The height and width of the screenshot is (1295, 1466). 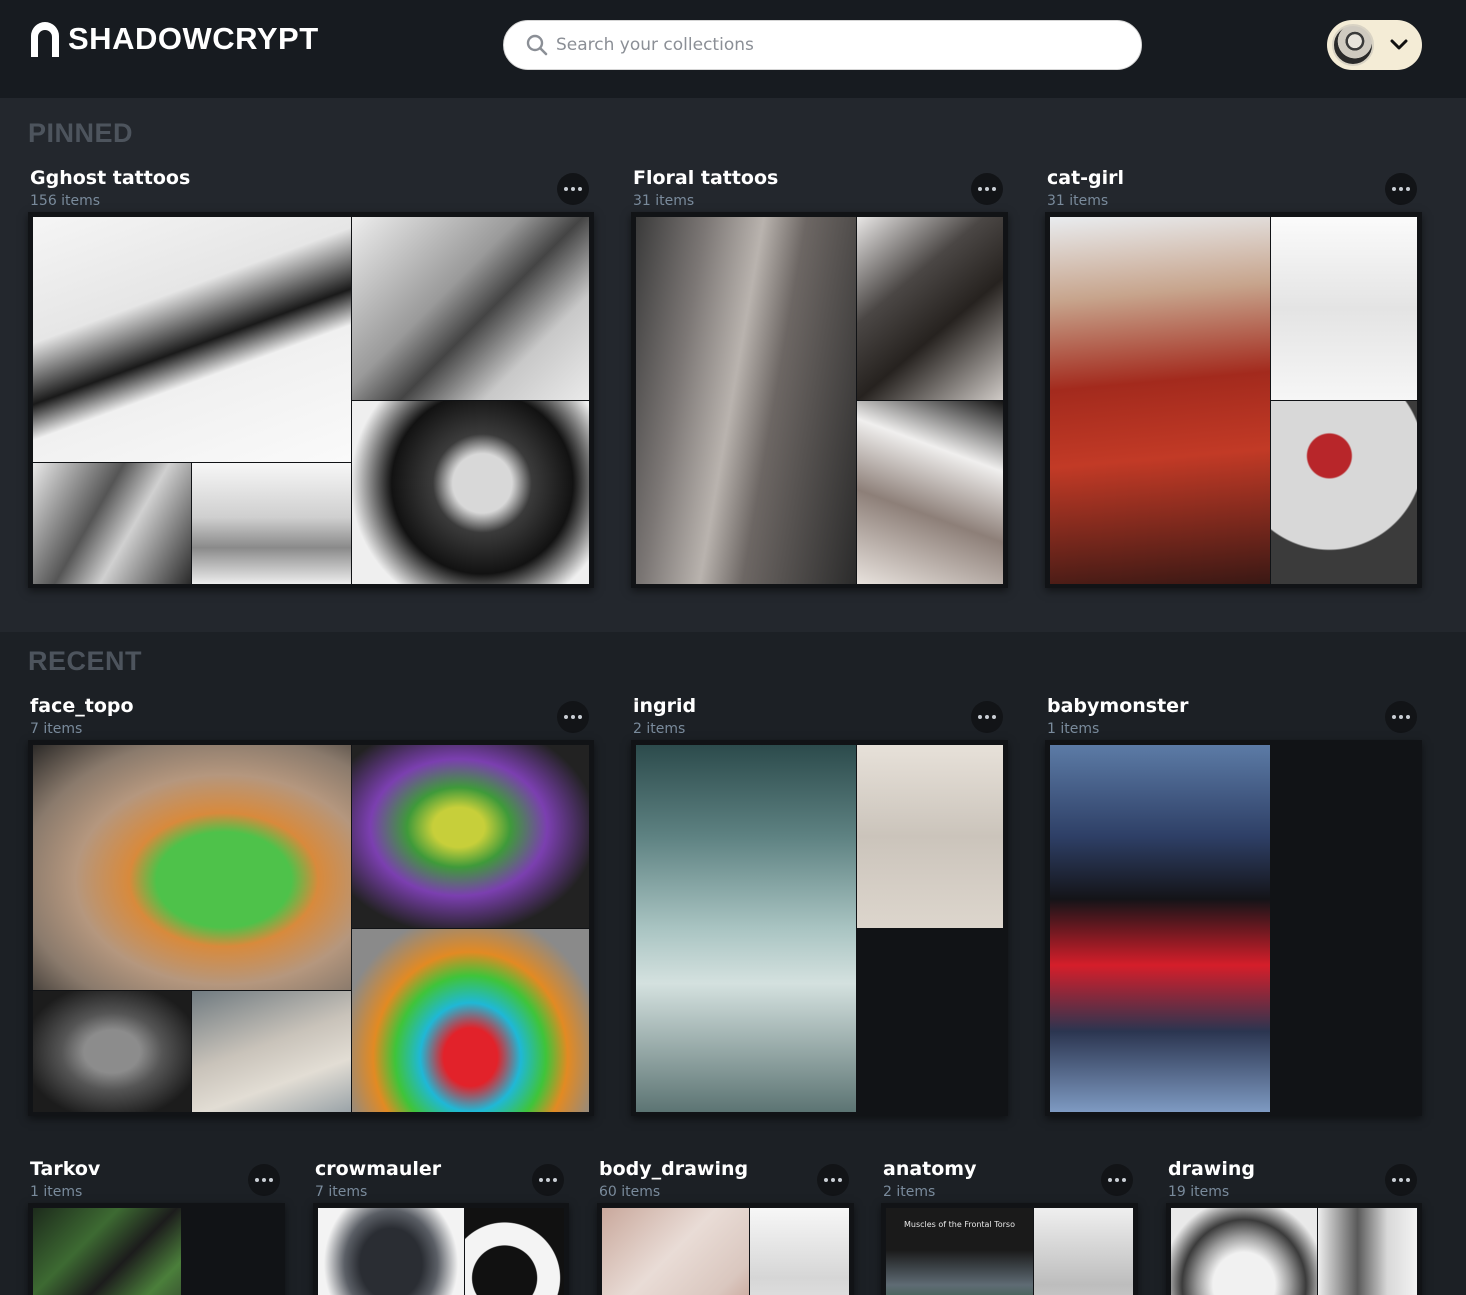 I want to click on collection-name: Gghost tattoos, so click(x=110, y=178).